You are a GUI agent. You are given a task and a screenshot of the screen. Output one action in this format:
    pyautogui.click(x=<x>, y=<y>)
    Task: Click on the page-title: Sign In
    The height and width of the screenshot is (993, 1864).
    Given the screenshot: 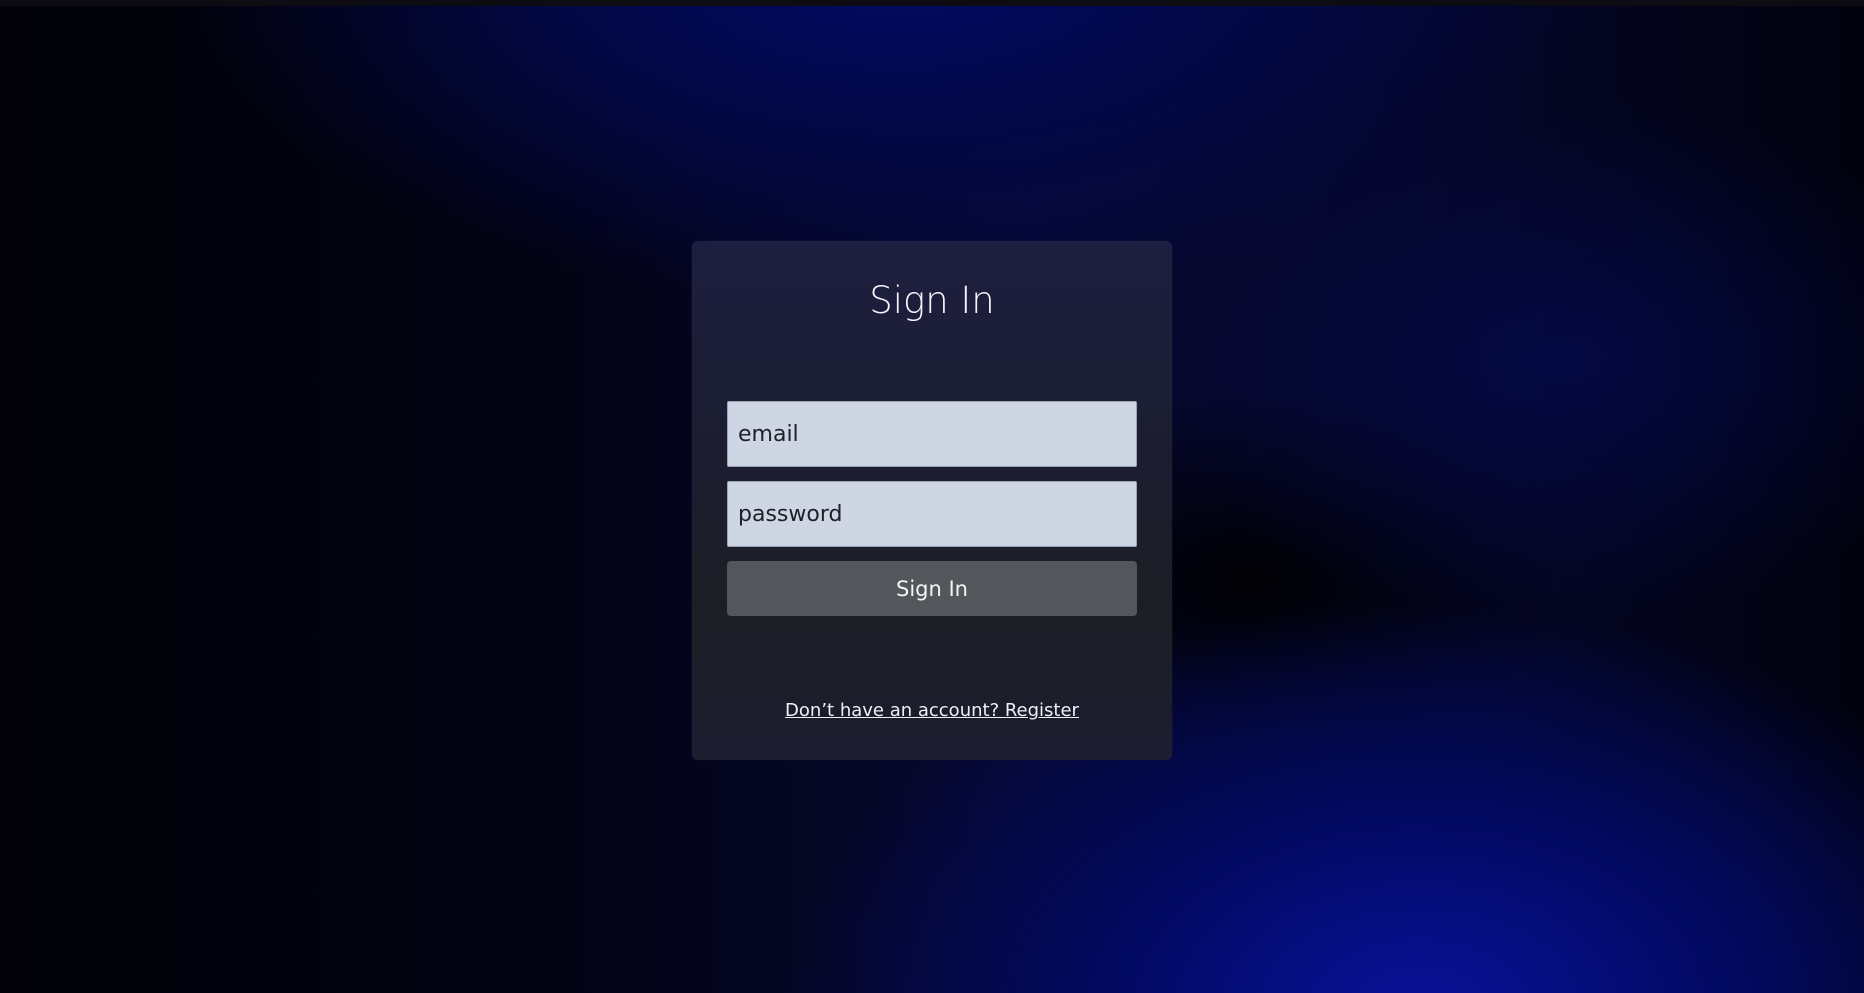 What is the action you would take?
    pyautogui.click(x=932, y=300)
    